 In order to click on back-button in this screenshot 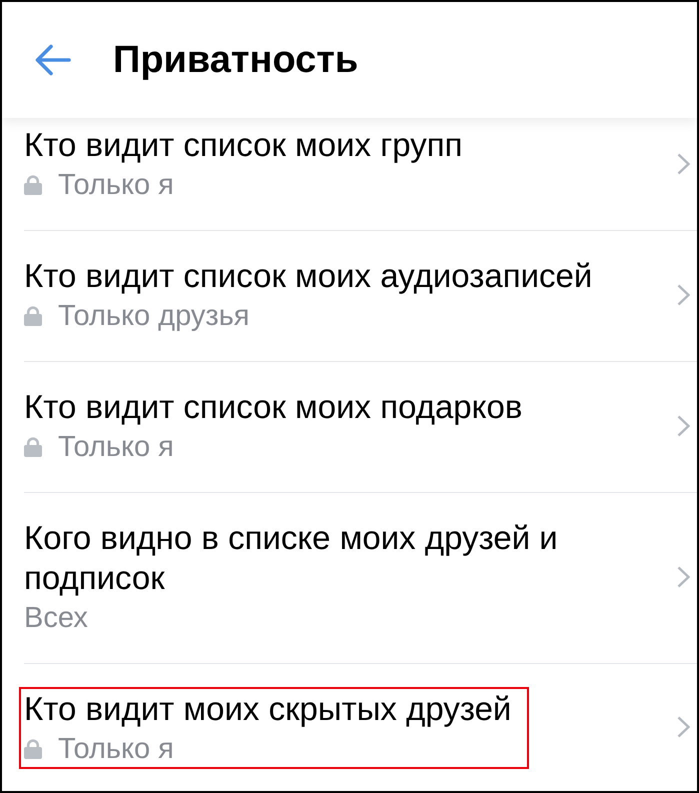, I will do `click(53, 60)`.